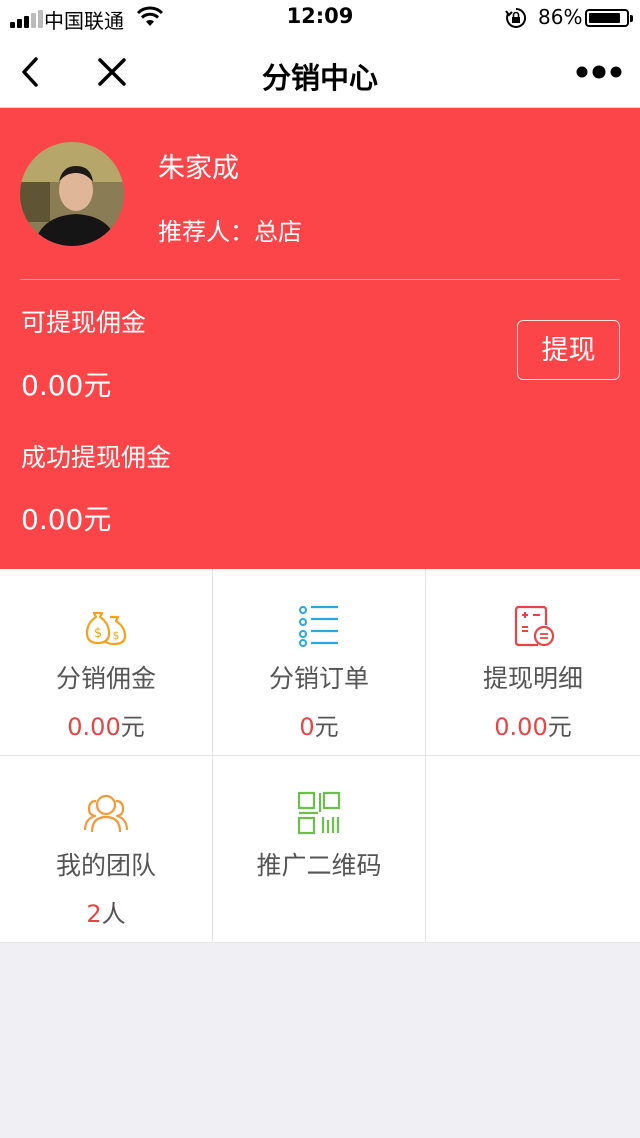  What do you see at coordinates (106, 628) in the screenshot?
I see `money-bag-icon: $ $` at bounding box center [106, 628].